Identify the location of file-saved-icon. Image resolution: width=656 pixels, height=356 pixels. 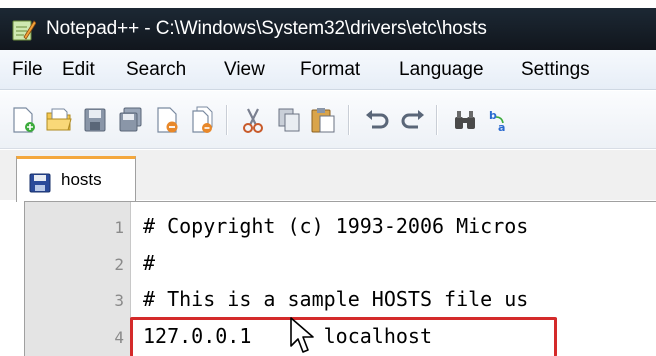
(40, 183).